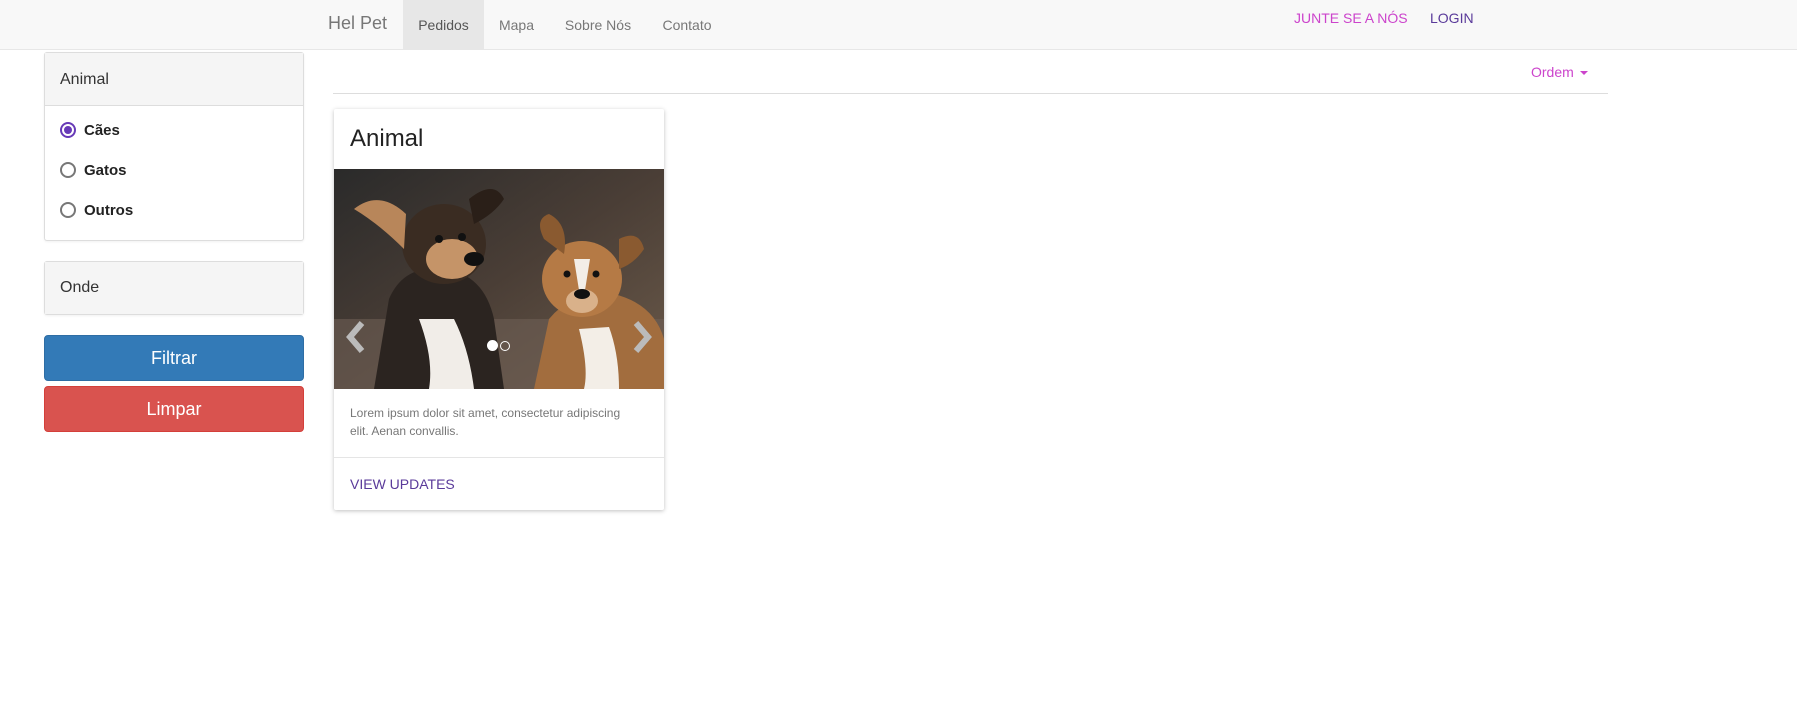  I want to click on order-dropdown: Ordem, so click(1559, 72).